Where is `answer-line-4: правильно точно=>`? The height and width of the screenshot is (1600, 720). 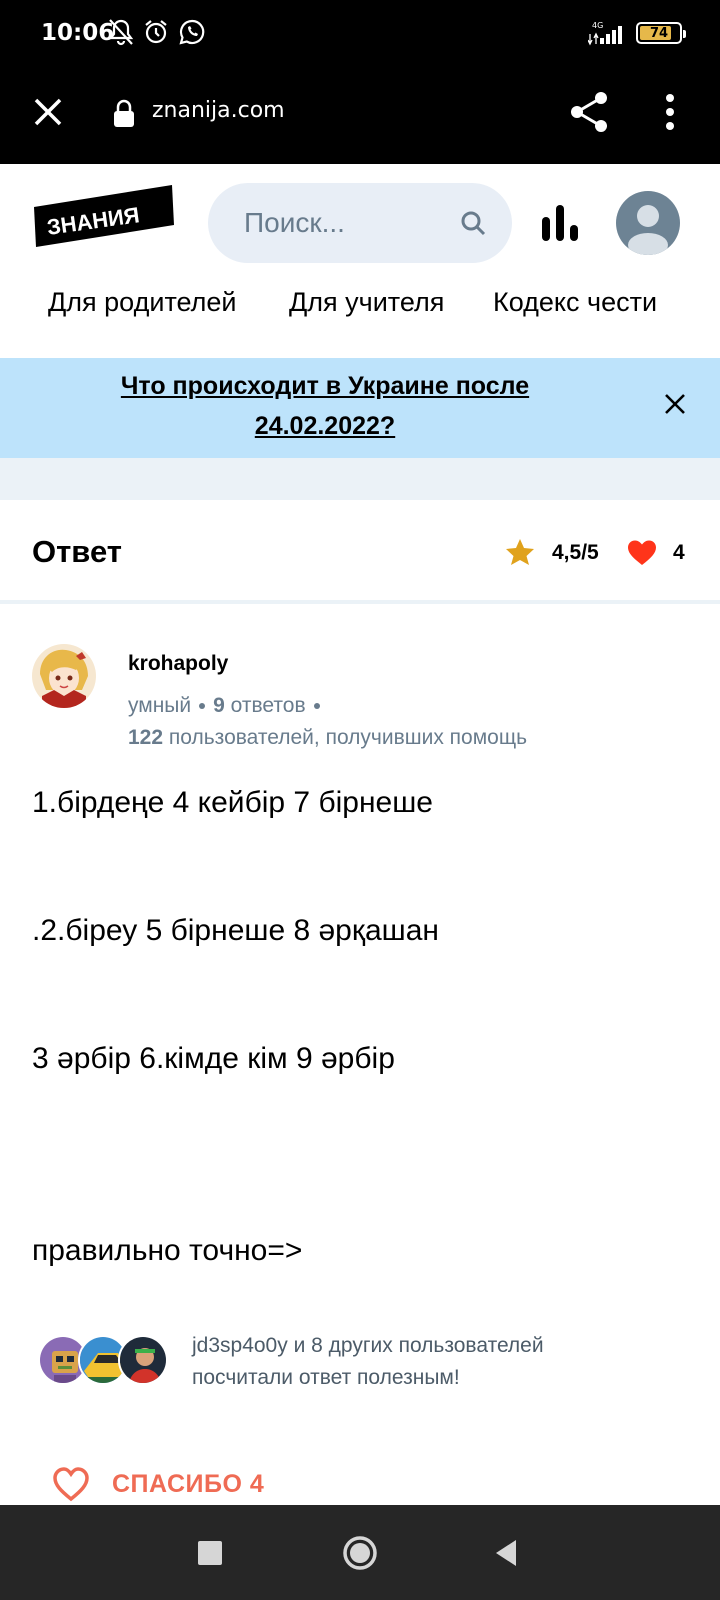 answer-line-4: правильно точно=> is located at coordinates (167, 1250).